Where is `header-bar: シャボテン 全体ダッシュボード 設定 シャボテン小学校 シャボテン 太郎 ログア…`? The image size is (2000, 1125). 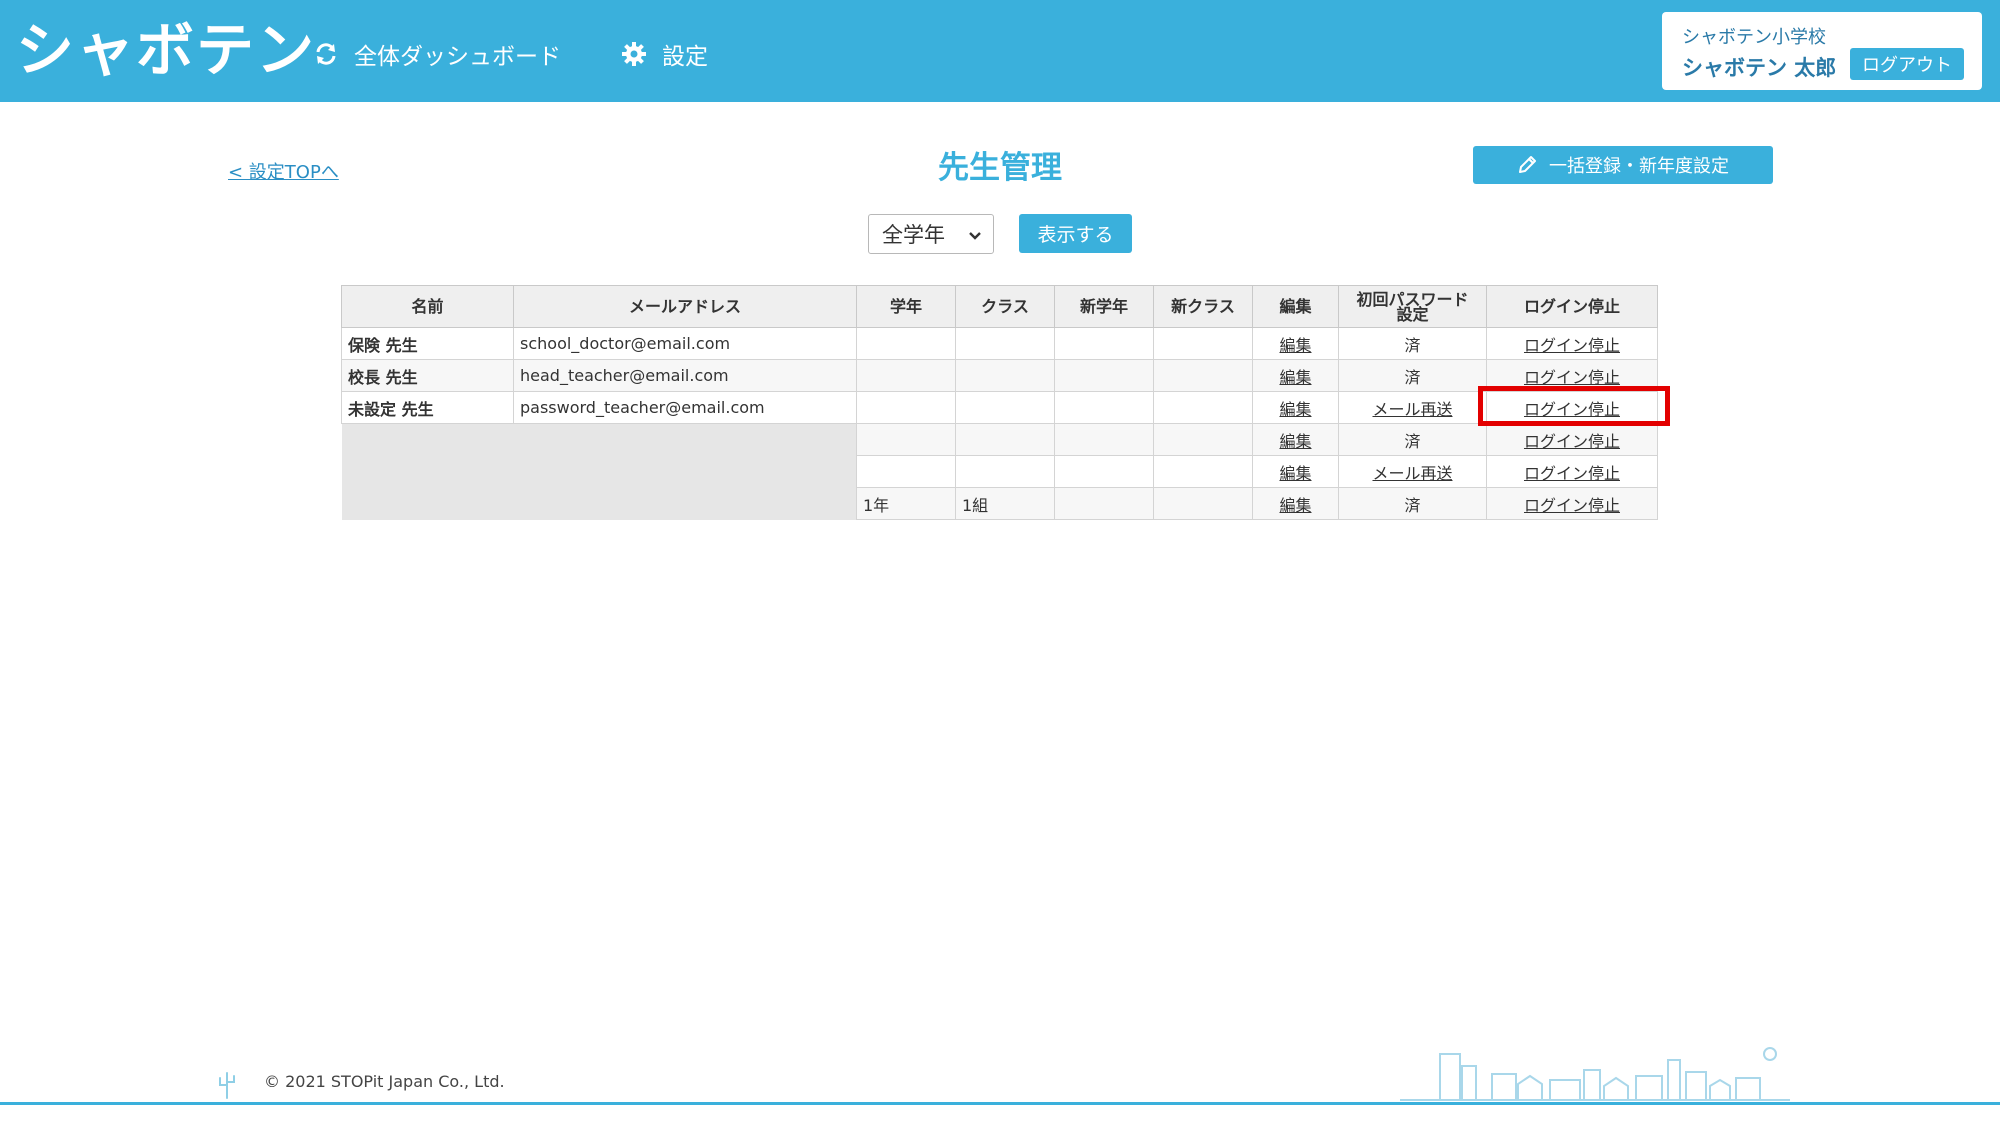 header-bar: シャボテン 全体ダッシュボード 設定 シャボテン小学校 シャボテン 太郎 ログア… is located at coordinates (1000, 51).